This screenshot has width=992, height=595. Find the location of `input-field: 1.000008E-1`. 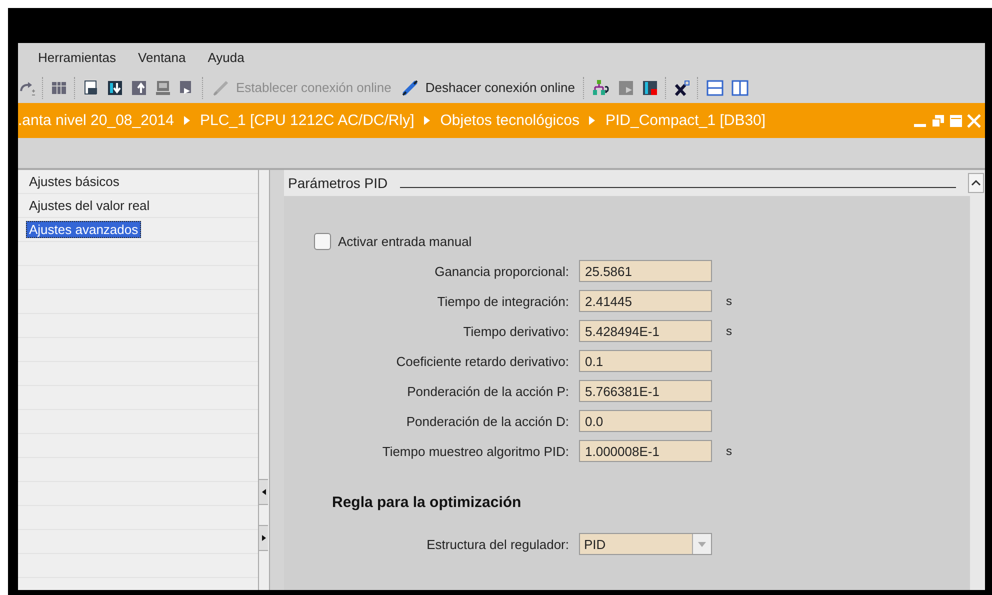

input-field: 1.000008E-1 is located at coordinates (645, 451).